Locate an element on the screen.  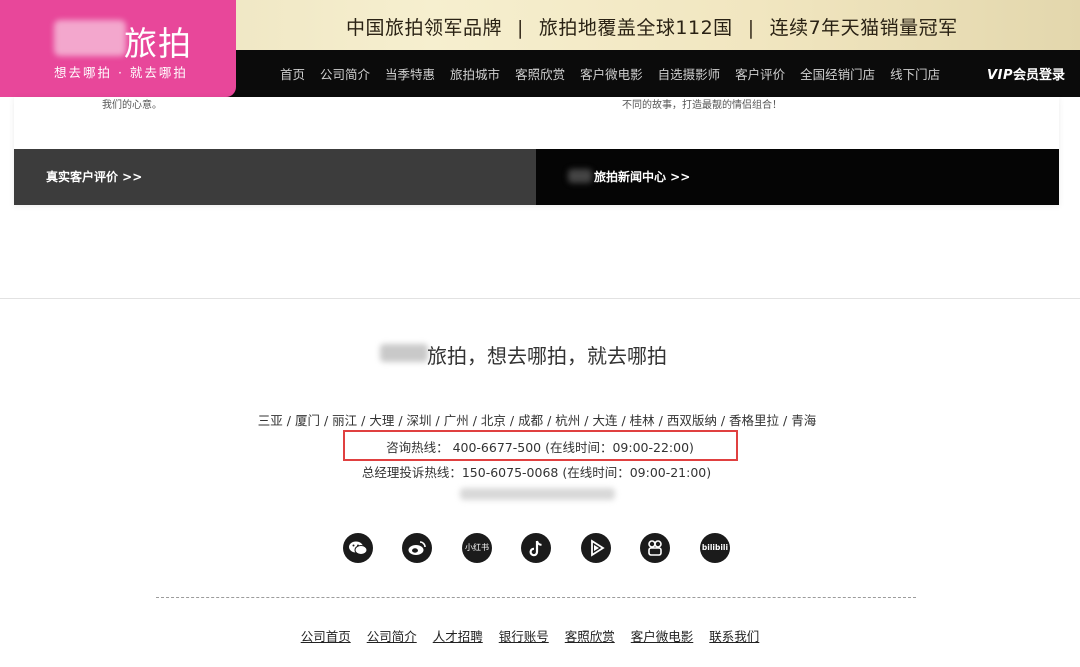
banner-slogan: 中国旅拍领军品牌 | 旅拍地覆盖全球112国 | 连续7年天猫销量冠军 is located at coordinates (652, 26).